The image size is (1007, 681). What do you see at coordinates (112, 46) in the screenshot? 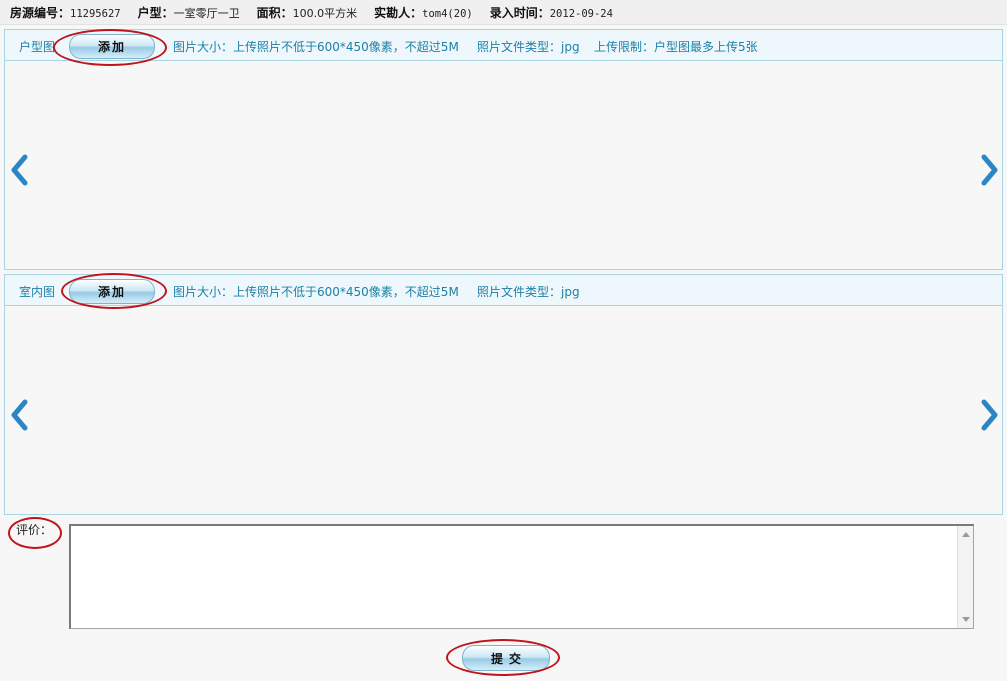
I see `floorplan-add-button: 添加` at bounding box center [112, 46].